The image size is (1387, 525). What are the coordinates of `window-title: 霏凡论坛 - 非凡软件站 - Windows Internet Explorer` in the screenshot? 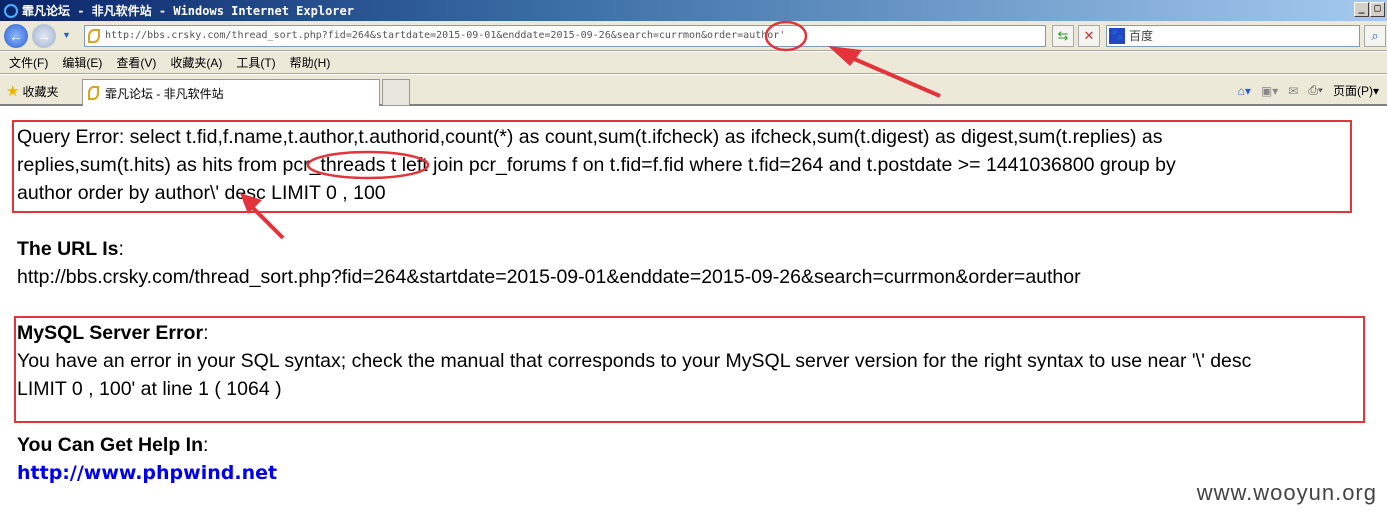 It's located at (188, 11).